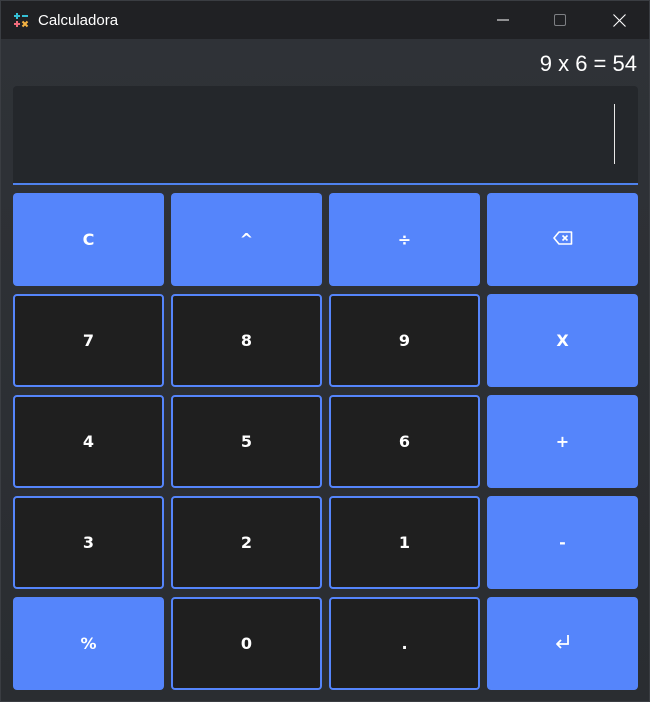 Image resolution: width=650 pixels, height=702 pixels. What do you see at coordinates (246, 643) in the screenshot?
I see `digit-0-button: 0` at bounding box center [246, 643].